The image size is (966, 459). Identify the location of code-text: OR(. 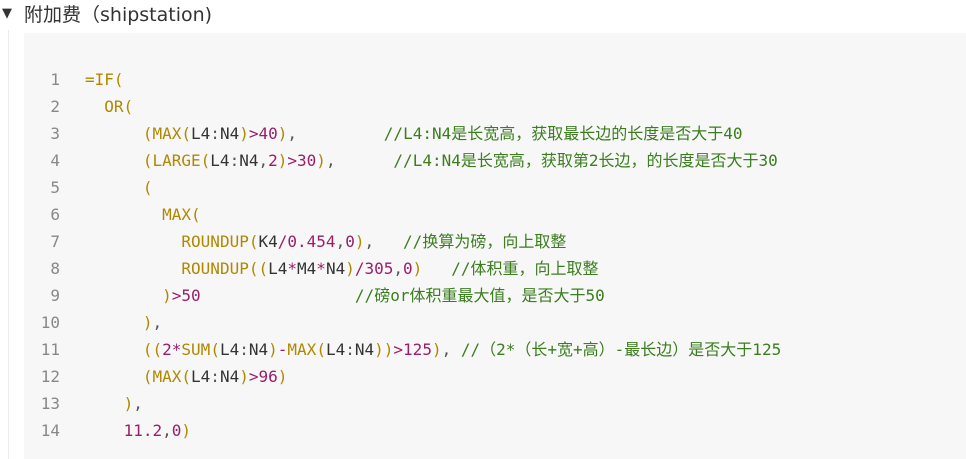
(119, 106).